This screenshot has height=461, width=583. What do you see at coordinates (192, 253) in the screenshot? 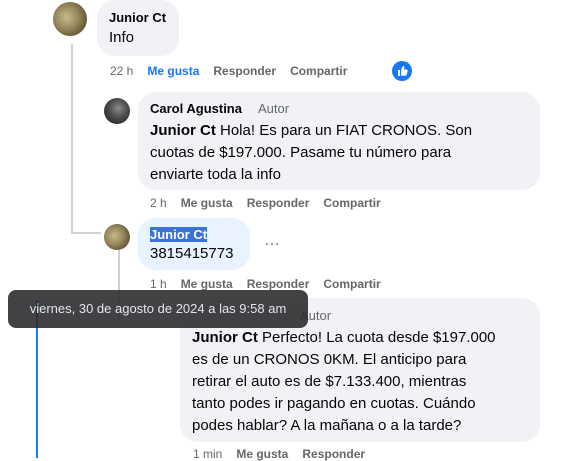
I see `comment-text: 3815415773` at bounding box center [192, 253].